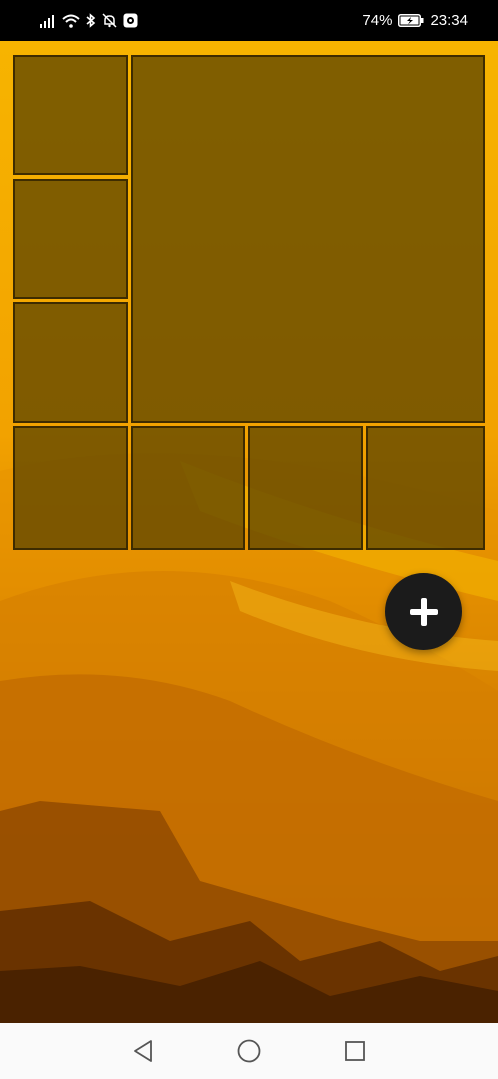  I want to click on recents-square-icon, so click(355, 1051).